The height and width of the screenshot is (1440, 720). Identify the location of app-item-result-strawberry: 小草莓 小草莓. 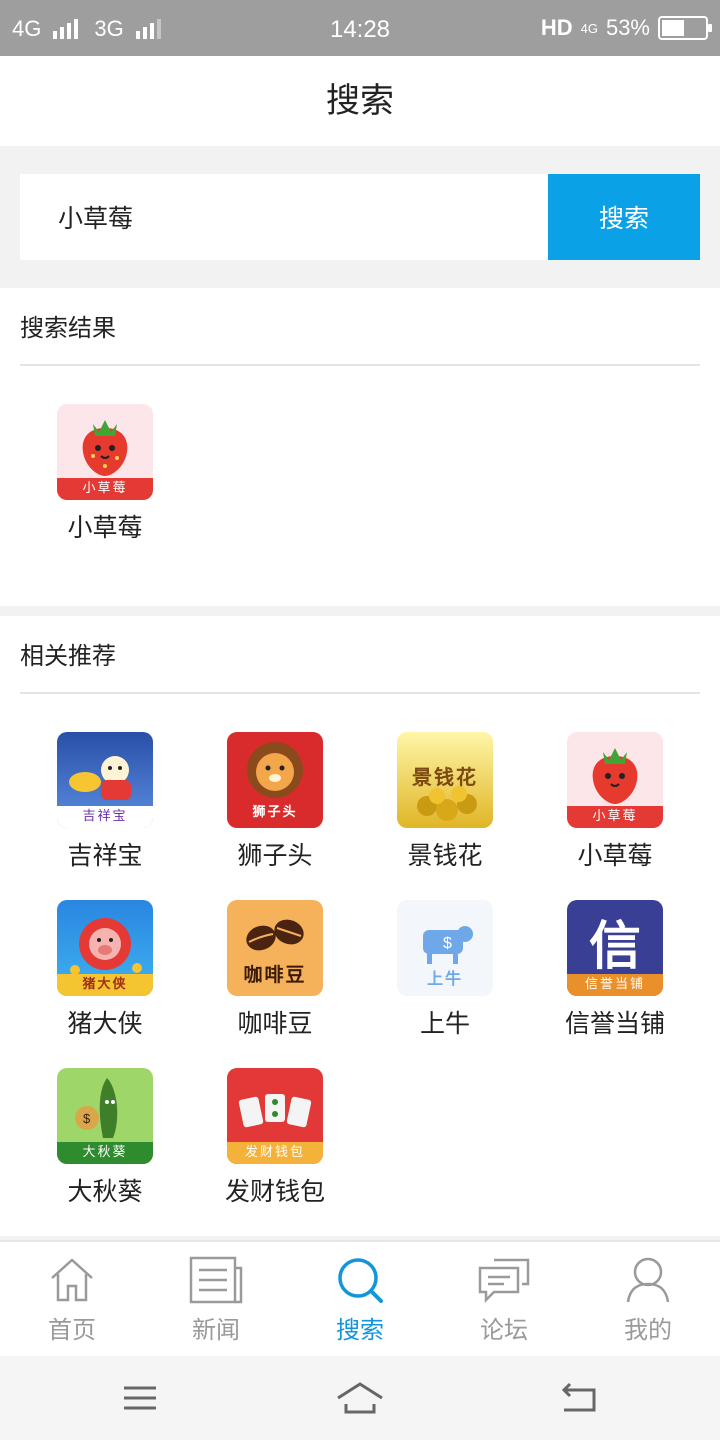
(105, 474).